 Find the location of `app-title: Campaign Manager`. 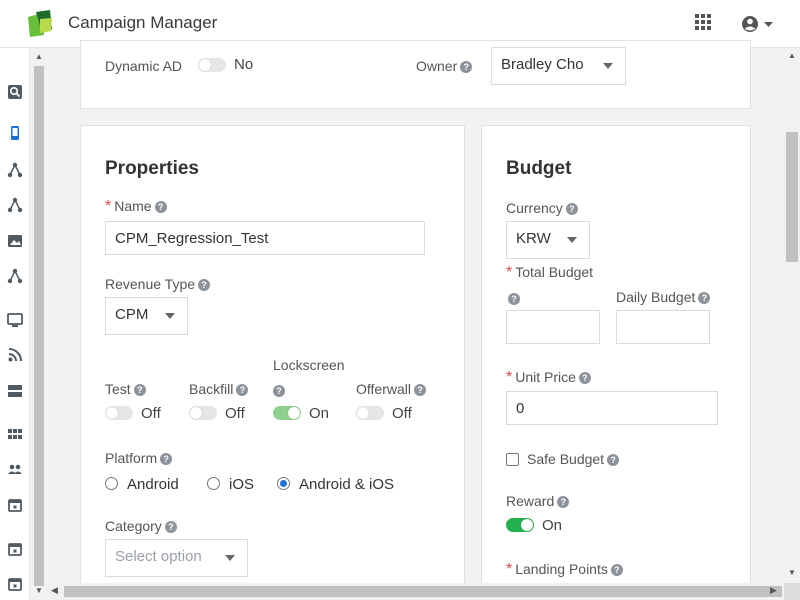

app-title: Campaign Manager is located at coordinates (143, 22).